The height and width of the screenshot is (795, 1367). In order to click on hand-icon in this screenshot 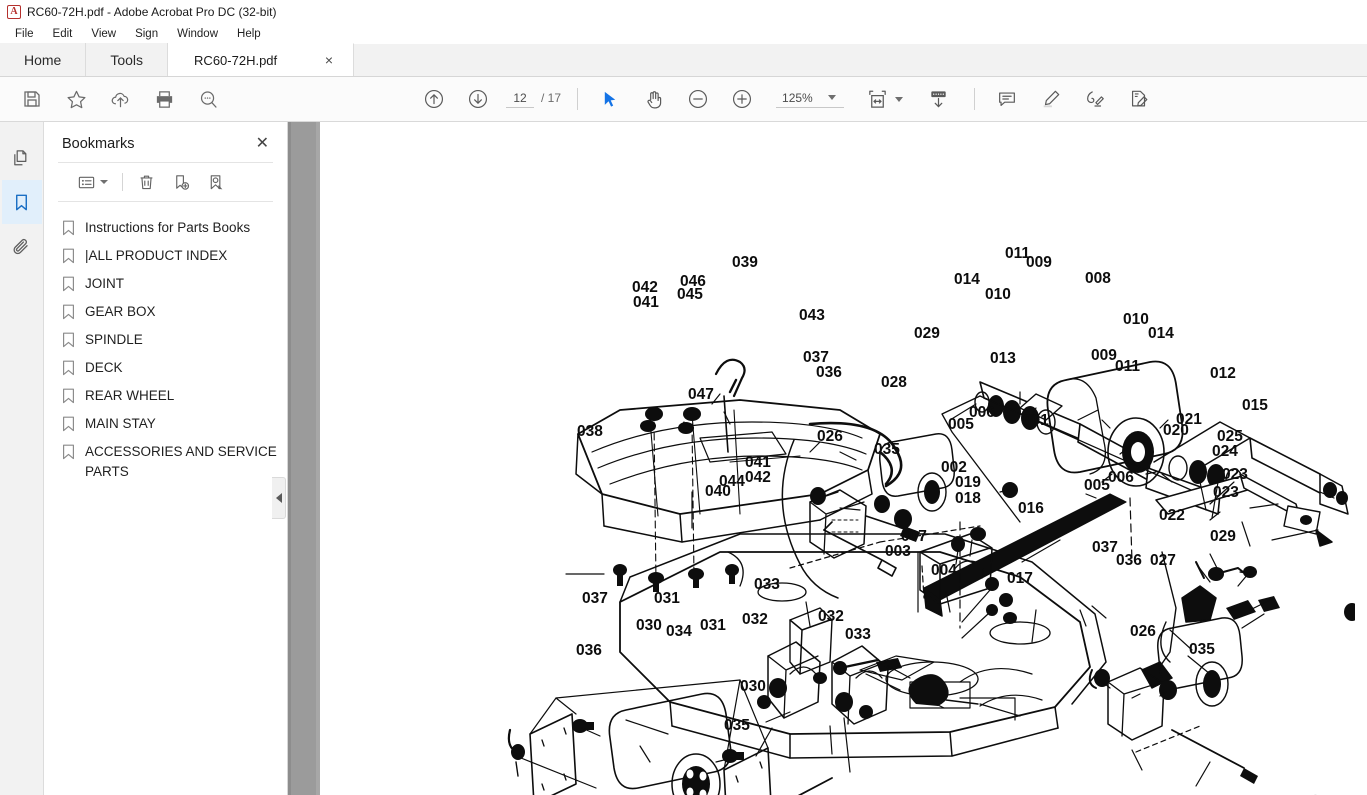, I will do `click(654, 99)`.